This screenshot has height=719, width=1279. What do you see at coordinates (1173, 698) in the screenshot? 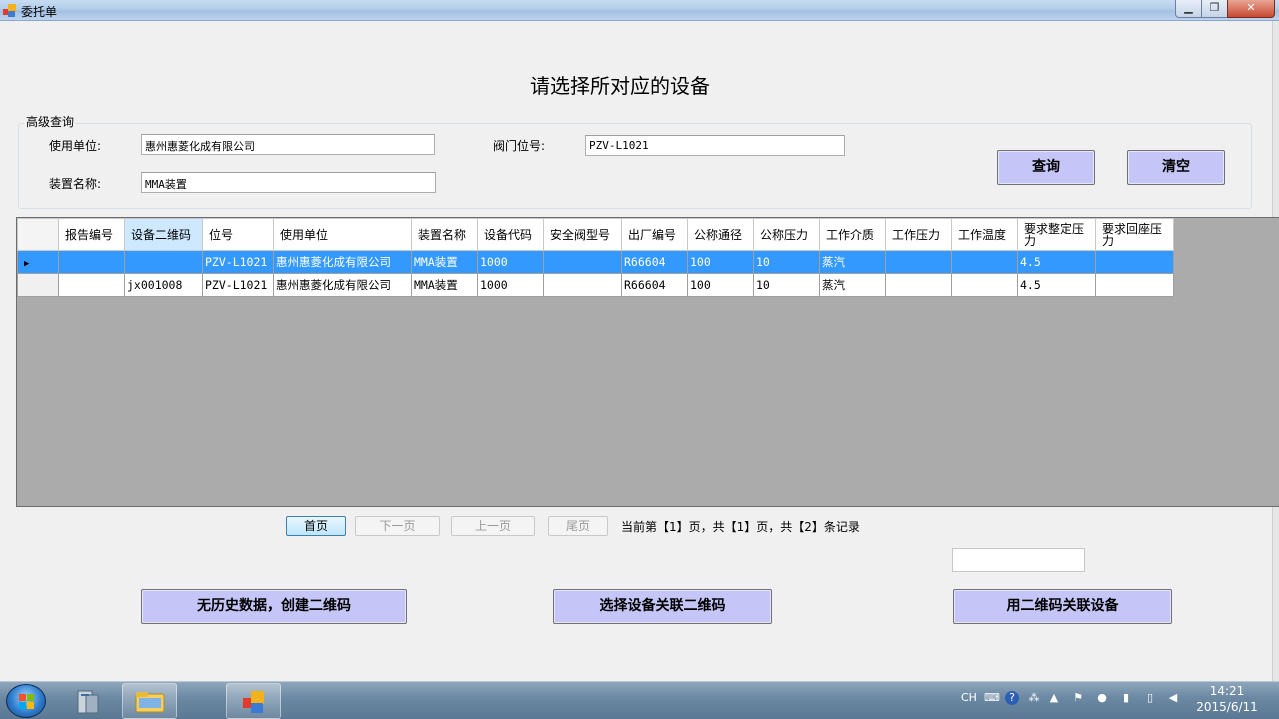
I see `volume-icon: ◀` at bounding box center [1173, 698].